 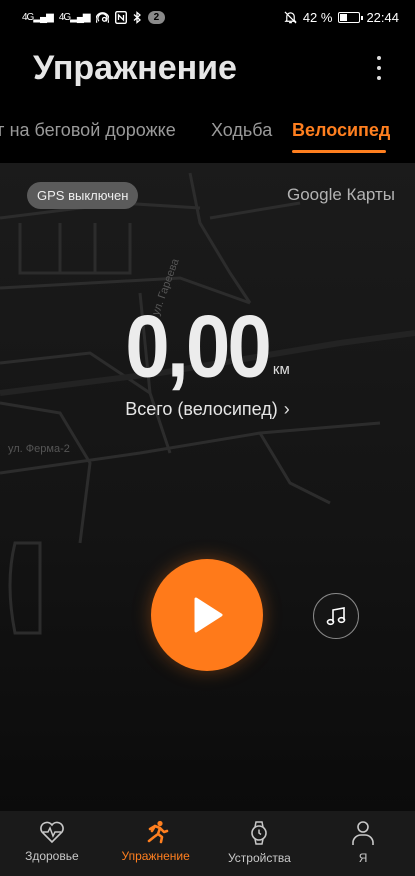 What do you see at coordinates (137, 17) in the screenshot?
I see `bluetooth-icon` at bounding box center [137, 17].